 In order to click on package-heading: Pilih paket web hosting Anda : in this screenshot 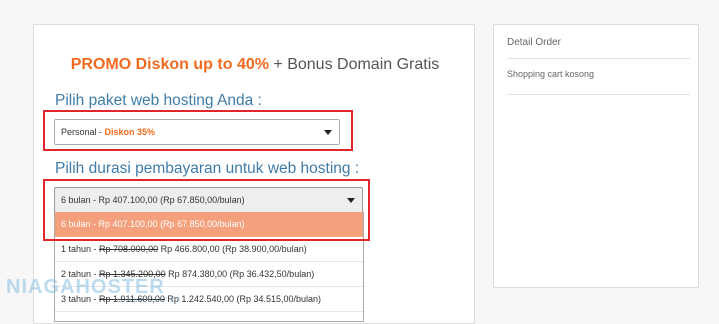, I will do `click(158, 100)`.